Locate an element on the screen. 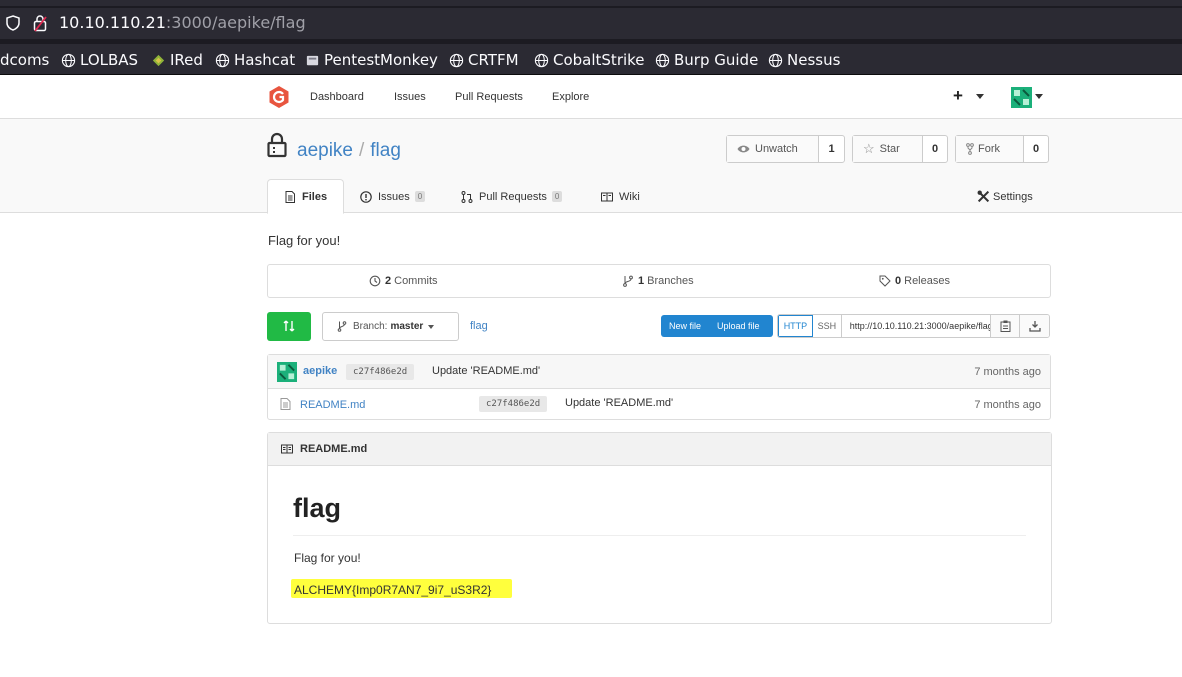  pulls-count-badge: 0 is located at coordinates (557, 196).